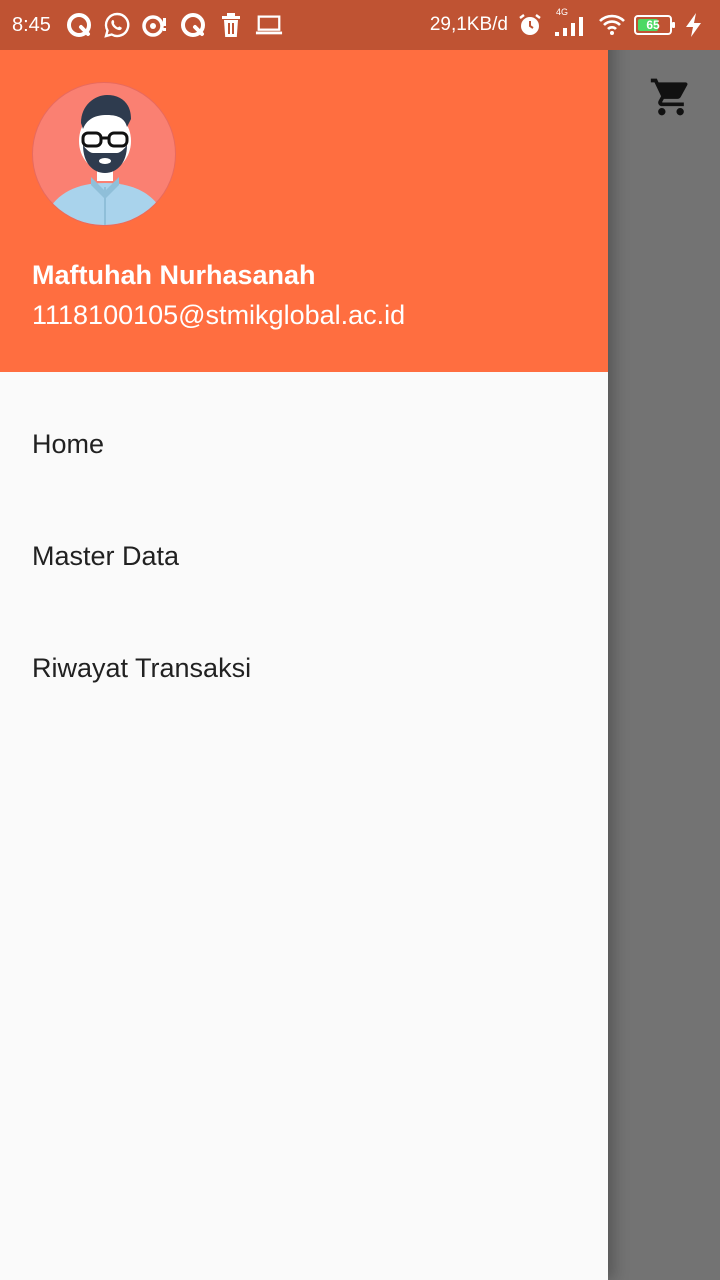 This screenshot has width=720, height=1280. I want to click on user-name: Maftuhah Nurhasanah, so click(174, 275).